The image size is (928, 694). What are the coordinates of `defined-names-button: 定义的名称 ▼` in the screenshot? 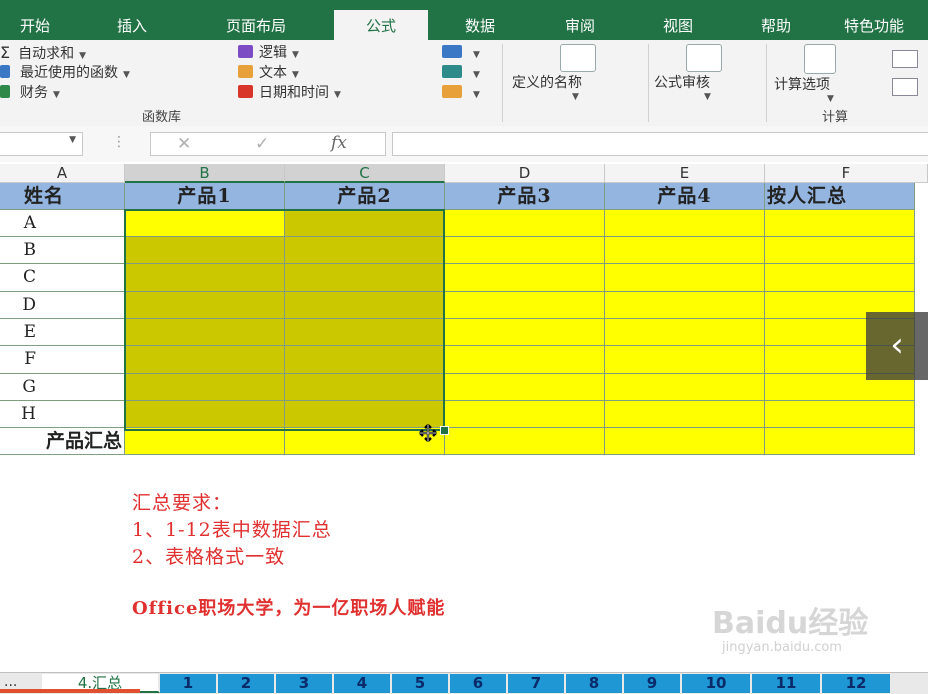 It's located at (578, 72).